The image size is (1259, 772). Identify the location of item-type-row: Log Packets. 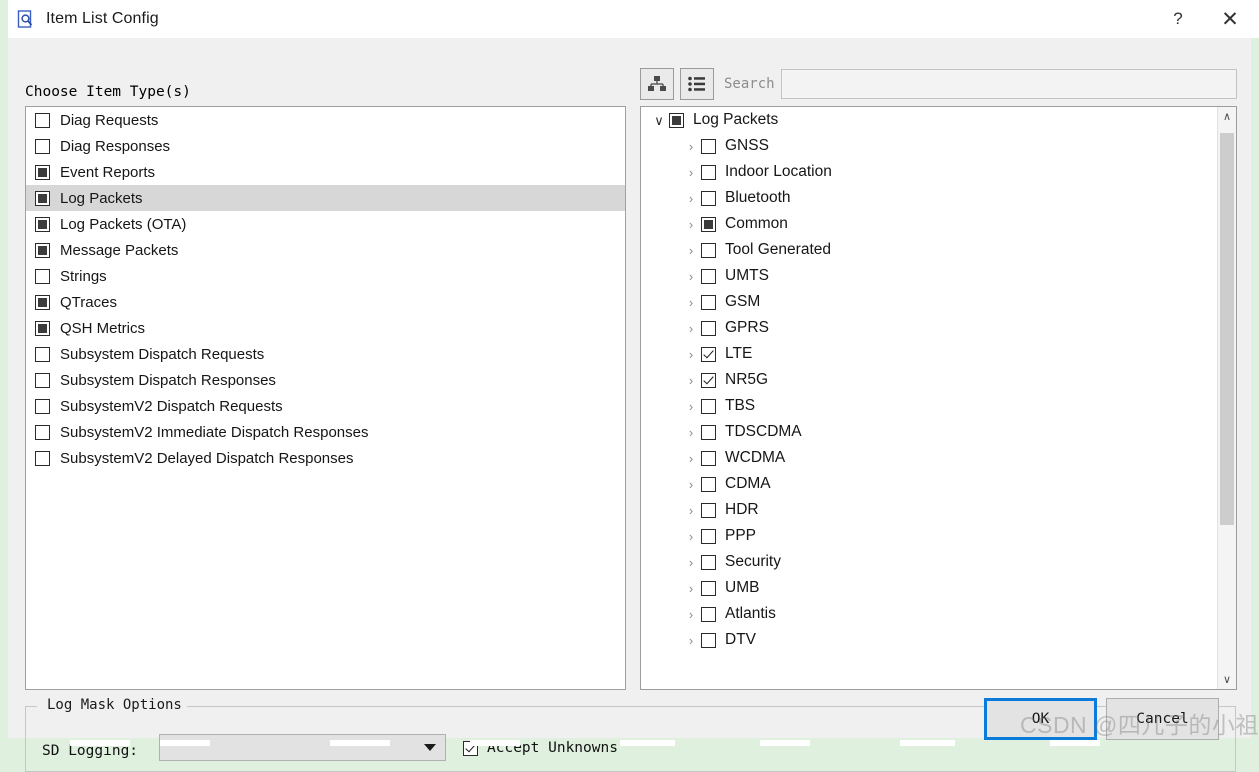
(325, 198).